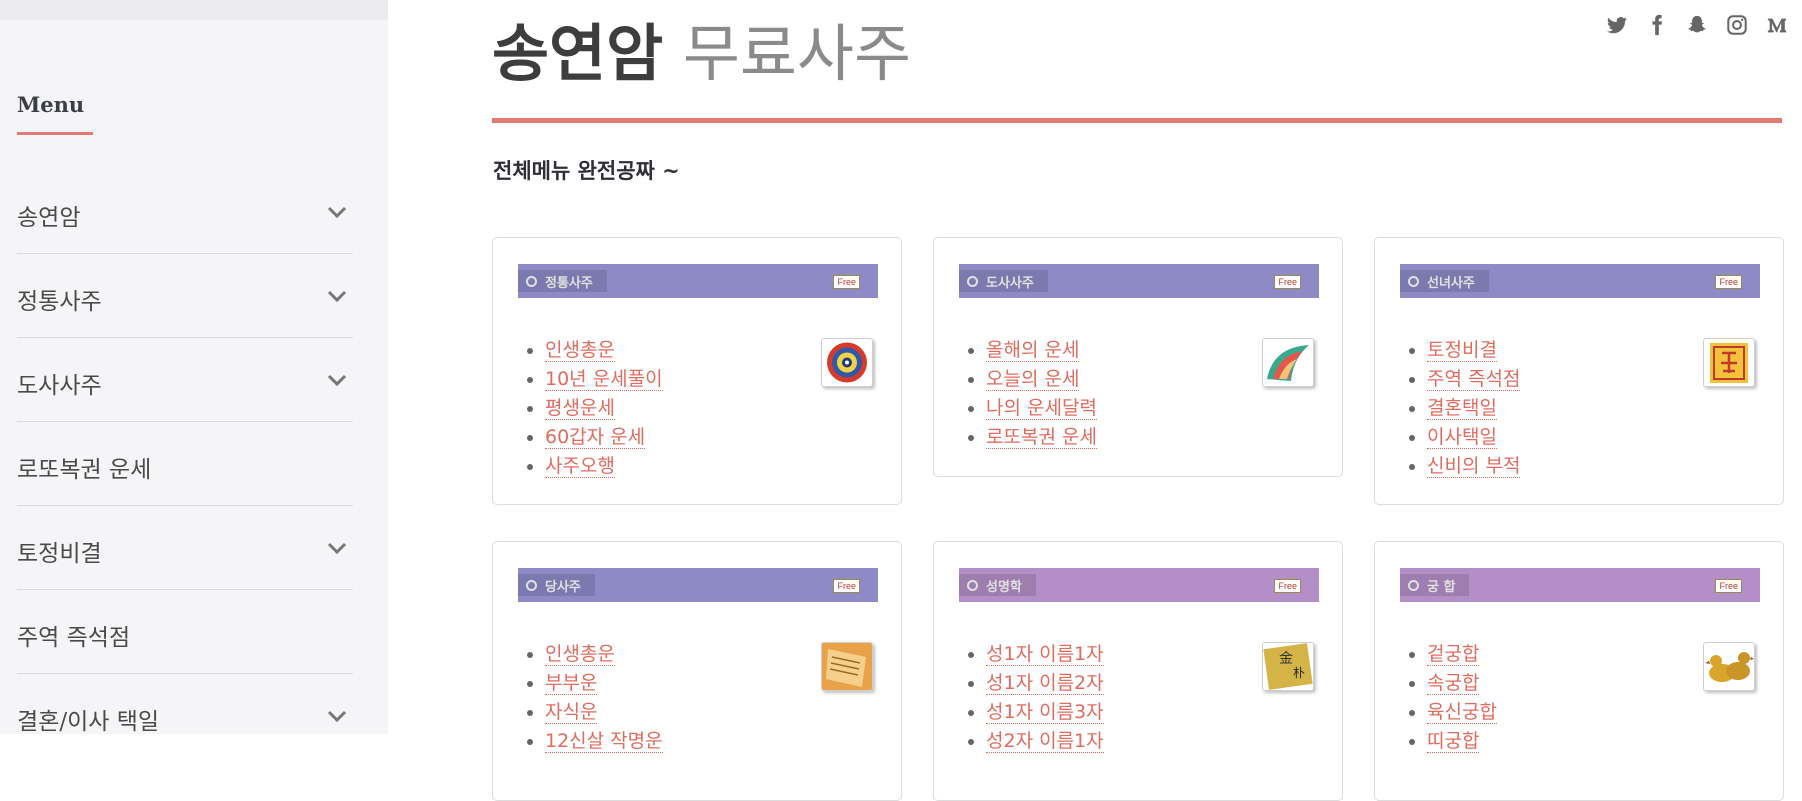  I want to click on site-title-main: 송연암, so click(578, 53).